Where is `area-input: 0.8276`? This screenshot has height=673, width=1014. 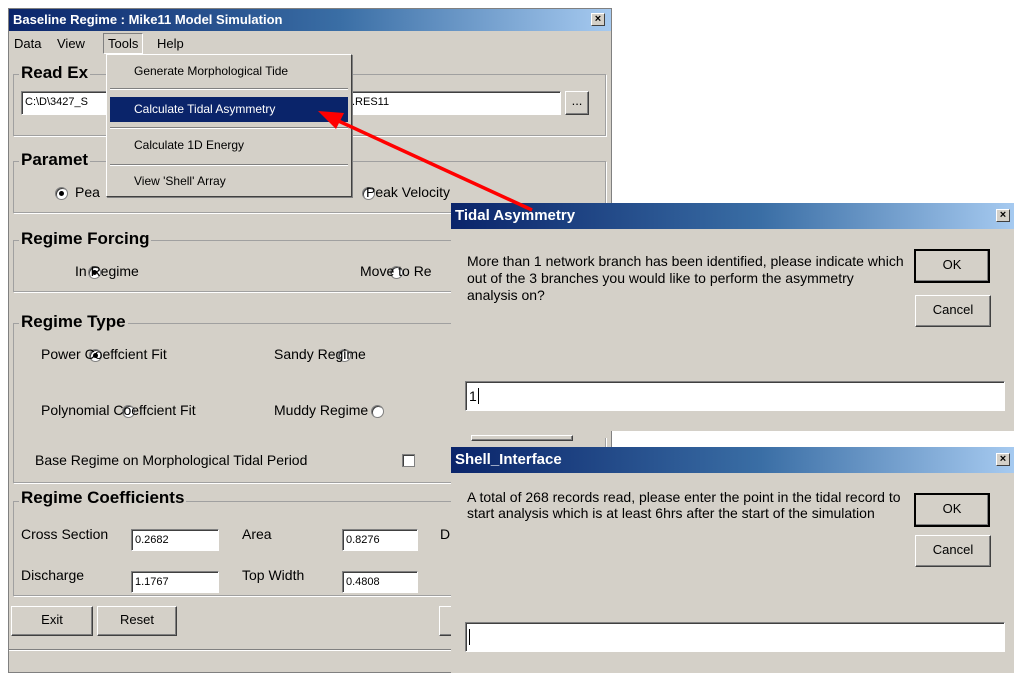 area-input: 0.8276 is located at coordinates (380, 540).